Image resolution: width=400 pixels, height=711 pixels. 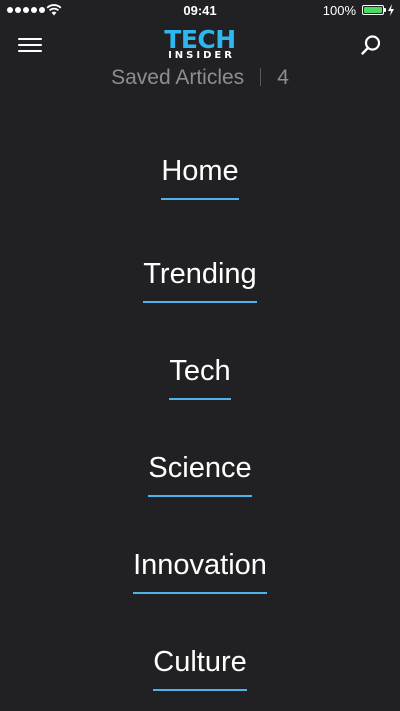 What do you see at coordinates (391, 10) in the screenshot?
I see `charging-bolt-icon` at bounding box center [391, 10].